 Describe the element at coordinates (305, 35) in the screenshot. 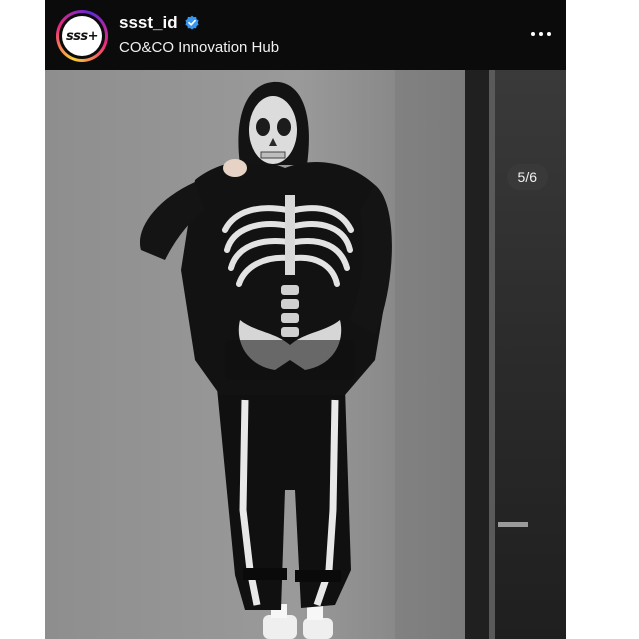

I see `post-header: sss+ ssst_id CO&CO Innovation Hub` at that location.